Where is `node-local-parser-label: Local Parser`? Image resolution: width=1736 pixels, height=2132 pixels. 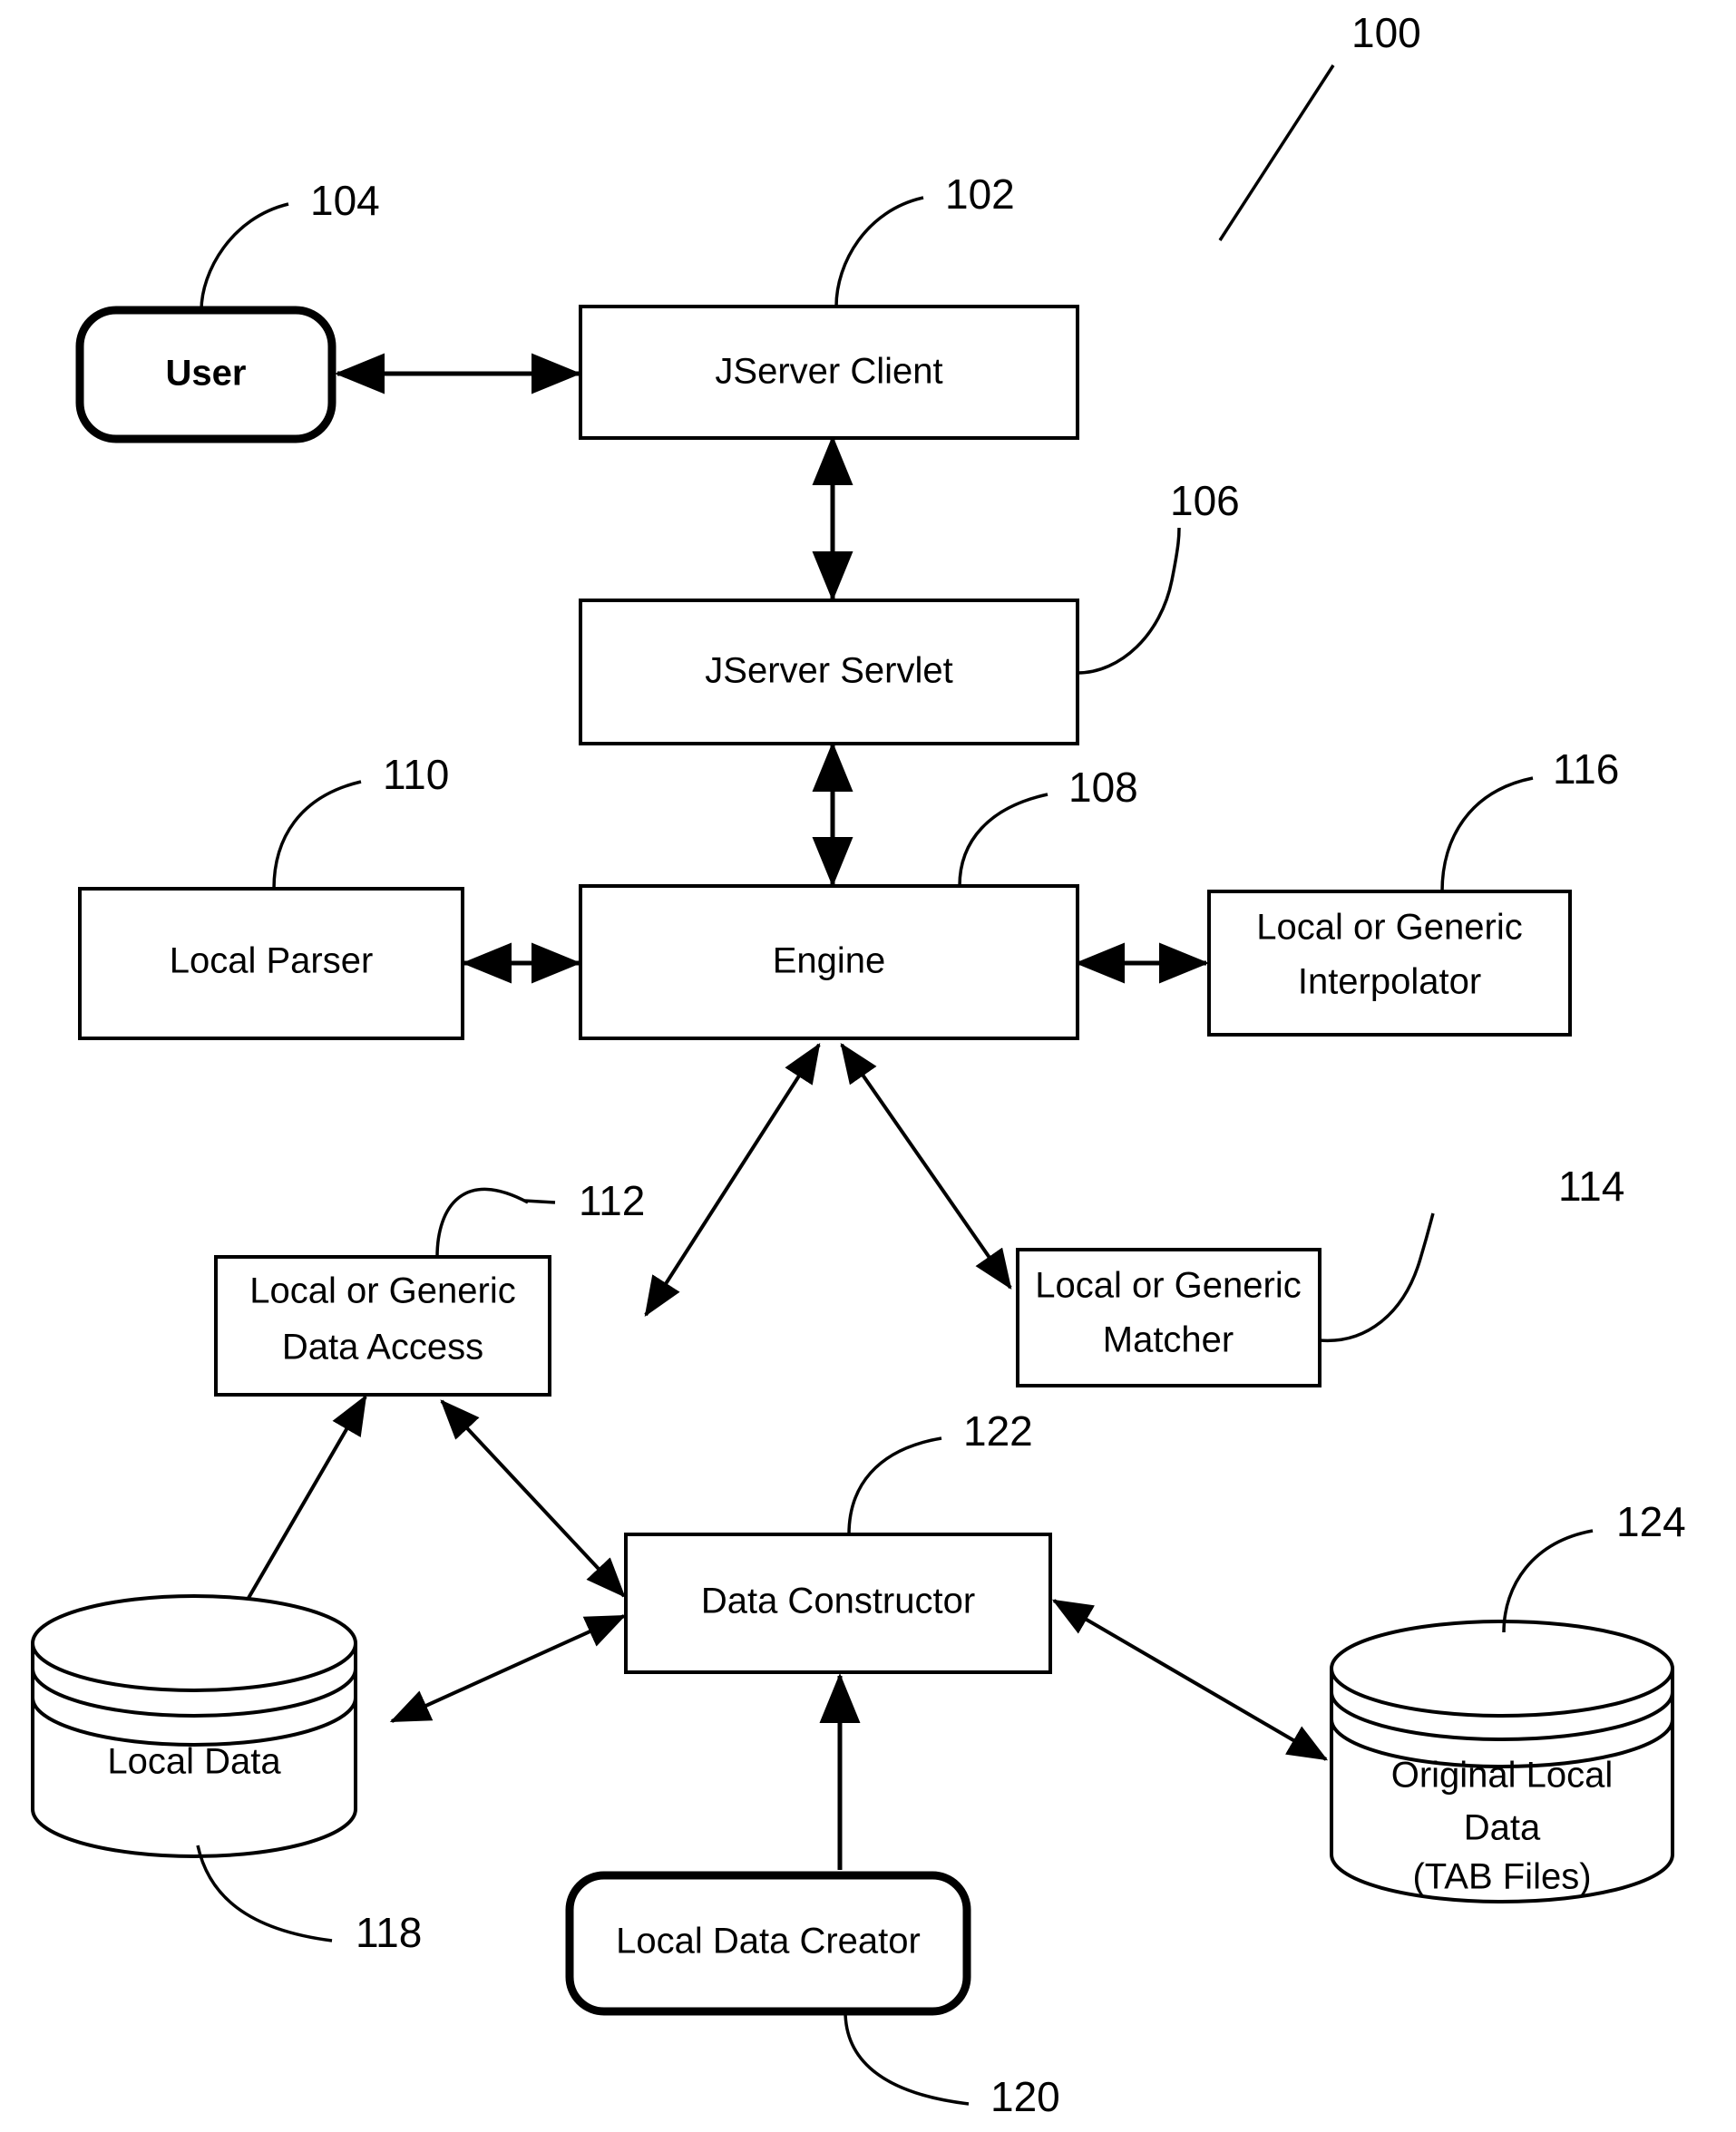 node-local-parser-label: Local Parser is located at coordinates (272, 961).